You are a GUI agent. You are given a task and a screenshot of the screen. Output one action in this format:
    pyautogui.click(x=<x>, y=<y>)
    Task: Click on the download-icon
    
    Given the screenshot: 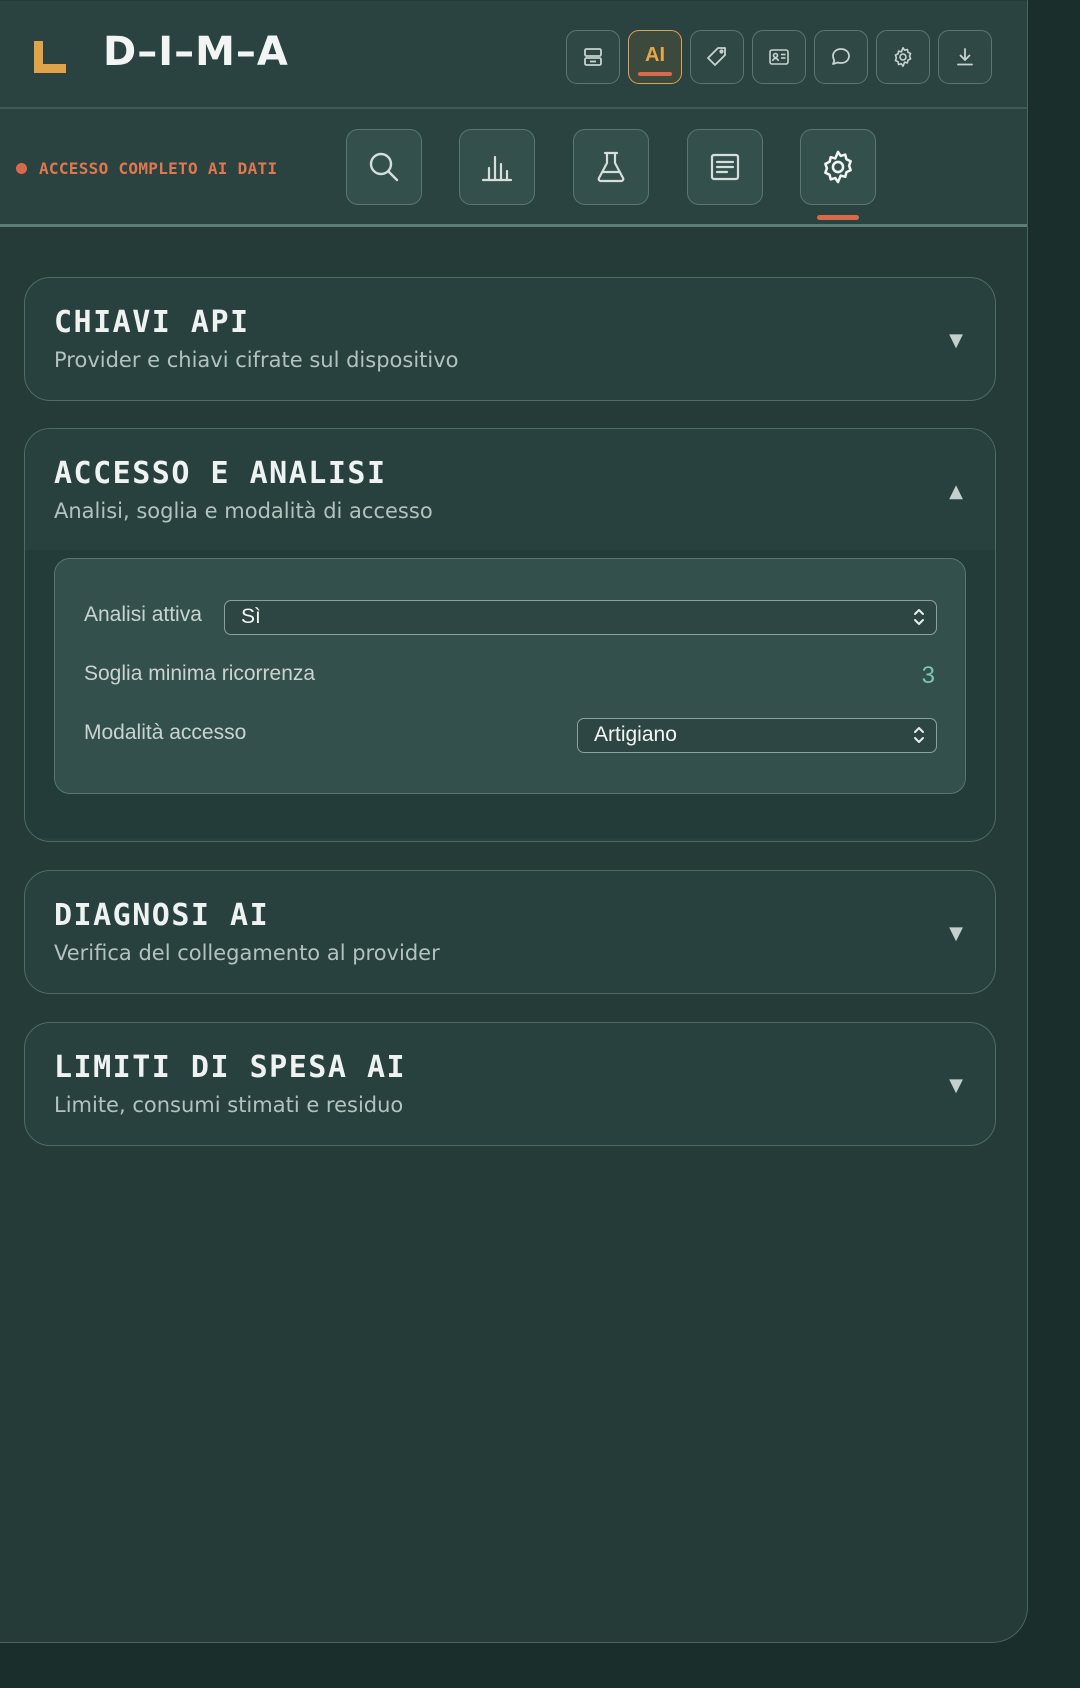 What is the action you would take?
    pyautogui.click(x=965, y=57)
    